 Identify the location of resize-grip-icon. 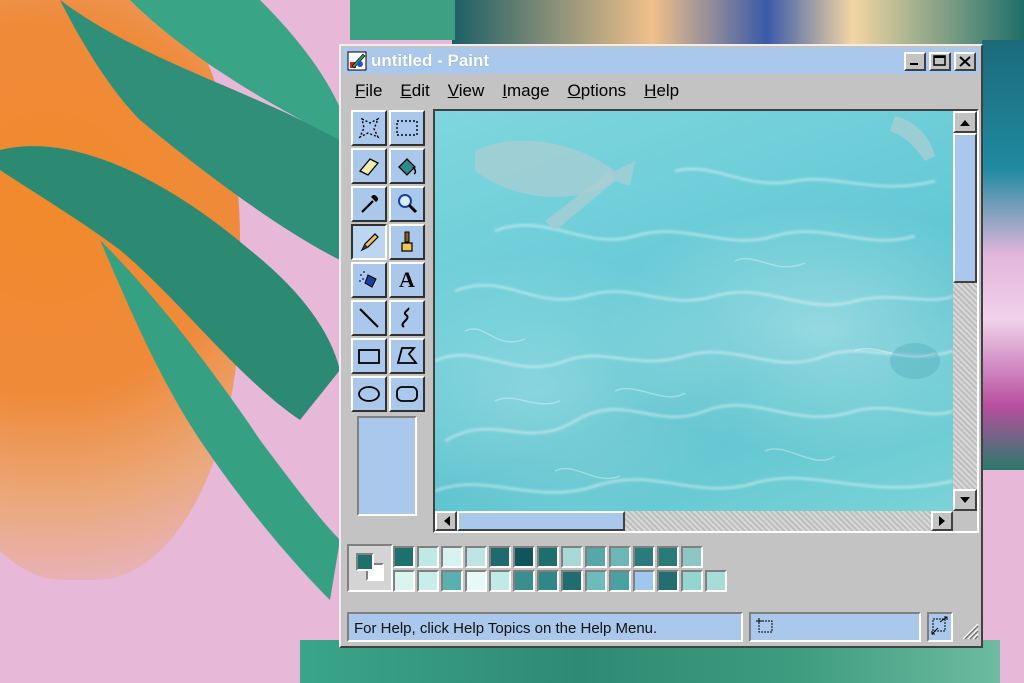
(969, 630).